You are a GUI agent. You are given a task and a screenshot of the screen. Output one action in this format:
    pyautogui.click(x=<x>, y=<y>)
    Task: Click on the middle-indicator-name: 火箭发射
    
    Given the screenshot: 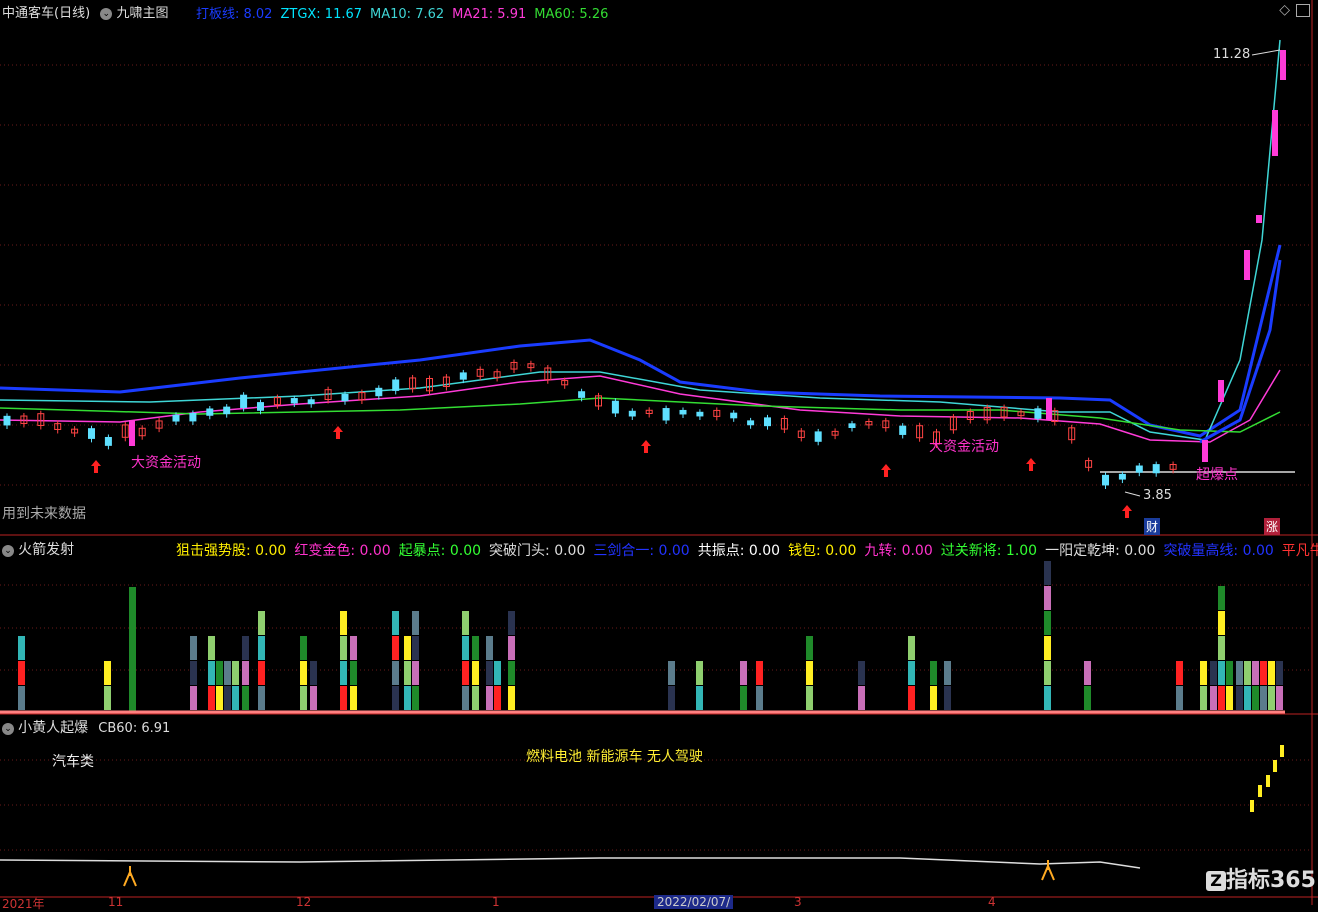 What is the action you would take?
    pyautogui.click(x=46, y=550)
    